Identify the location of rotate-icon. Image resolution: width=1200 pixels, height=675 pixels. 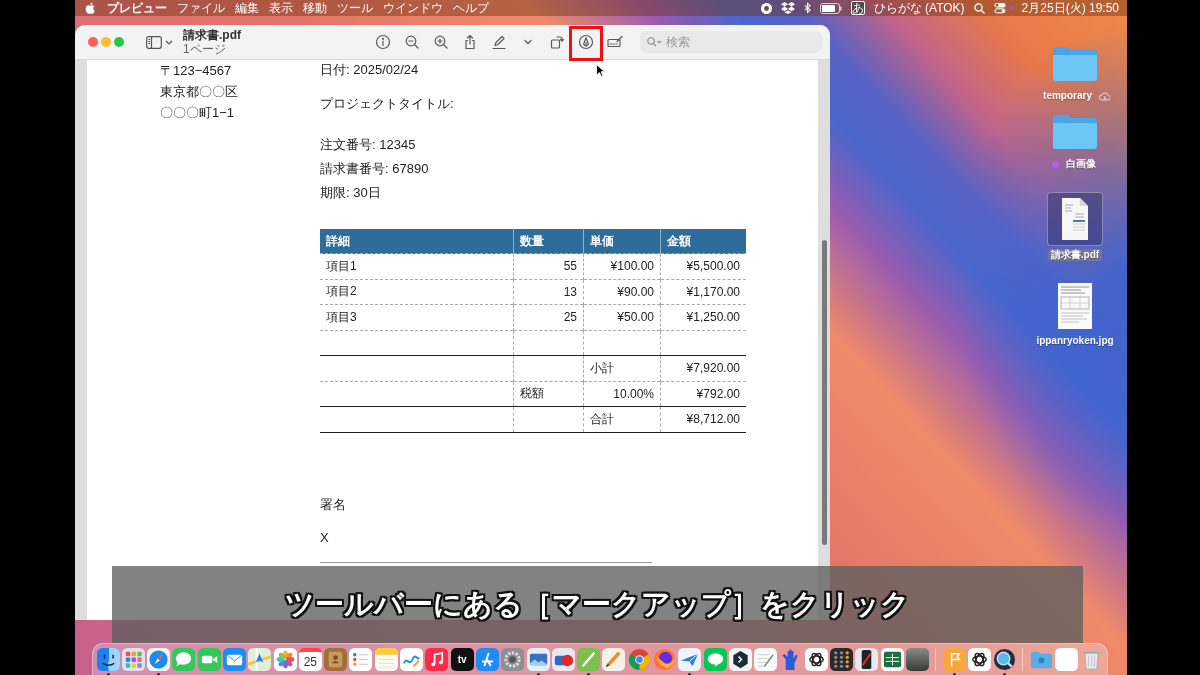
(557, 42).